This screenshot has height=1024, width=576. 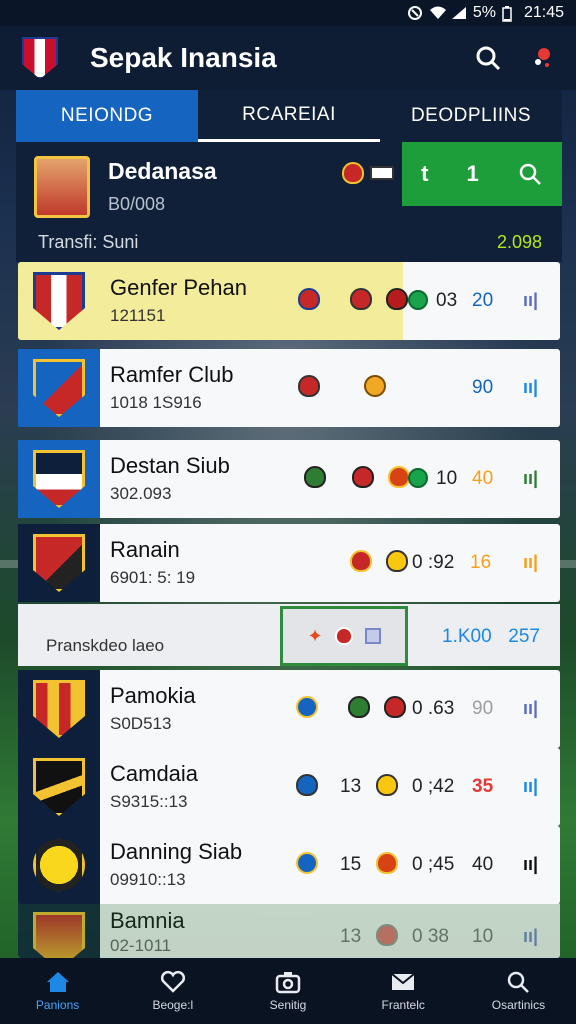 What do you see at coordinates (368, 173) in the screenshot?
I see `profile-badges` at bounding box center [368, 173].